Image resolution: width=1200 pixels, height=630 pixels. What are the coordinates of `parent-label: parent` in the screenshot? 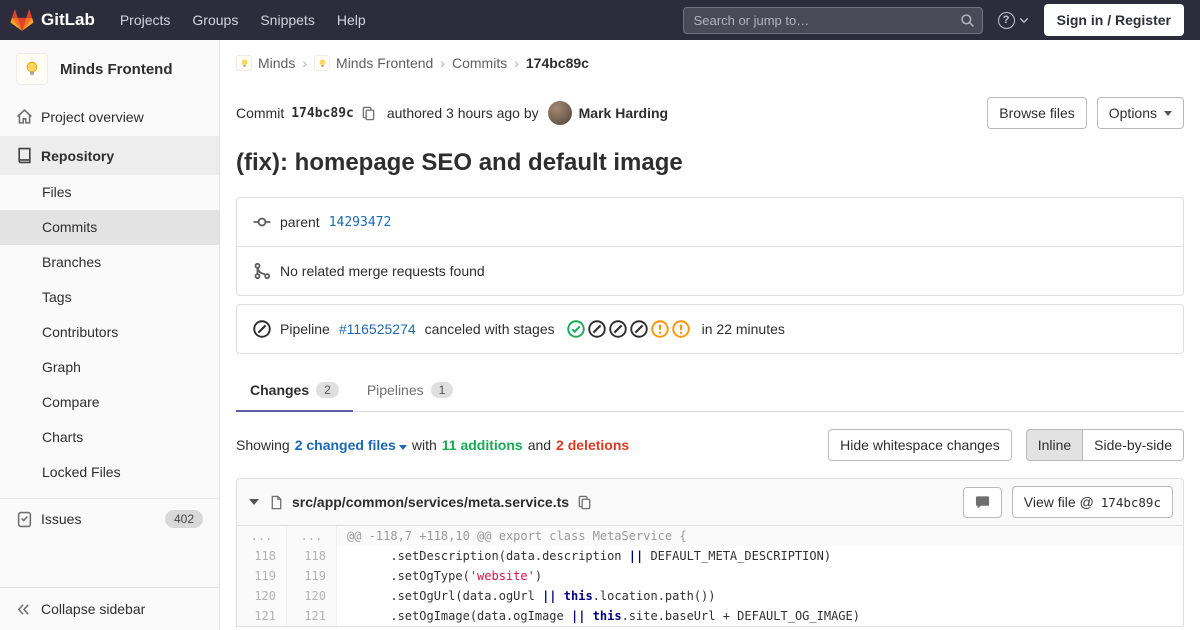 It's located at (300, 222).